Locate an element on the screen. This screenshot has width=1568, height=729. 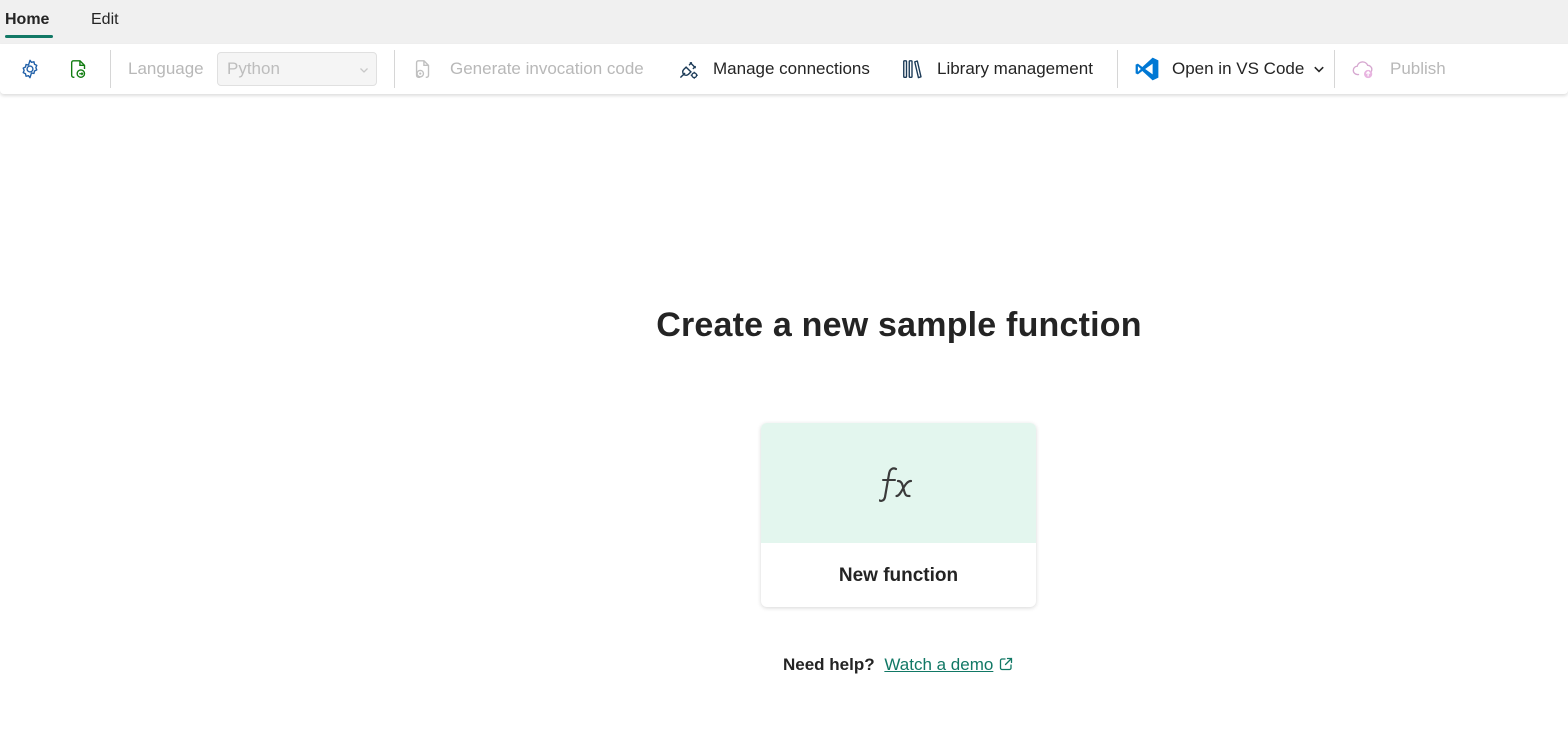
new-function-label: New function is located at coordinates (898, 575).